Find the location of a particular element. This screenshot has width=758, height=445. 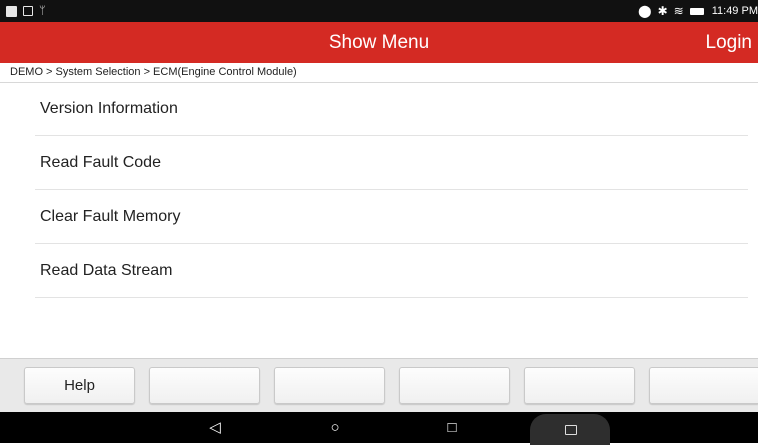

recents-icon: □ is located at coordinates (452, 427).